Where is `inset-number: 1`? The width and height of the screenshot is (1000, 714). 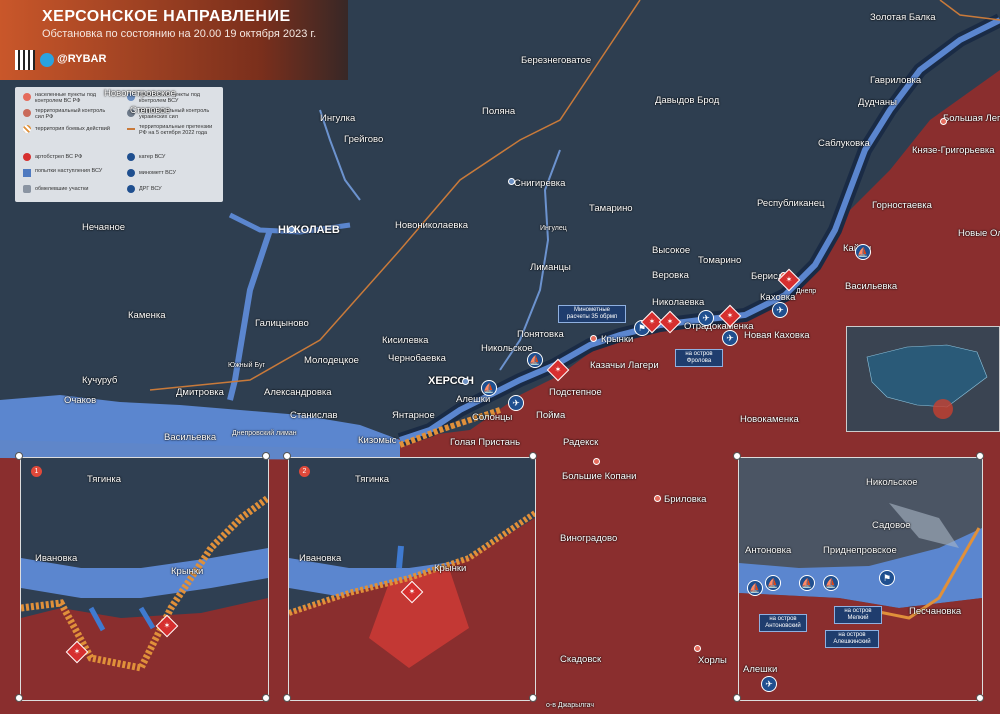 inset-number: 1 is located at coordinates (36, 471).